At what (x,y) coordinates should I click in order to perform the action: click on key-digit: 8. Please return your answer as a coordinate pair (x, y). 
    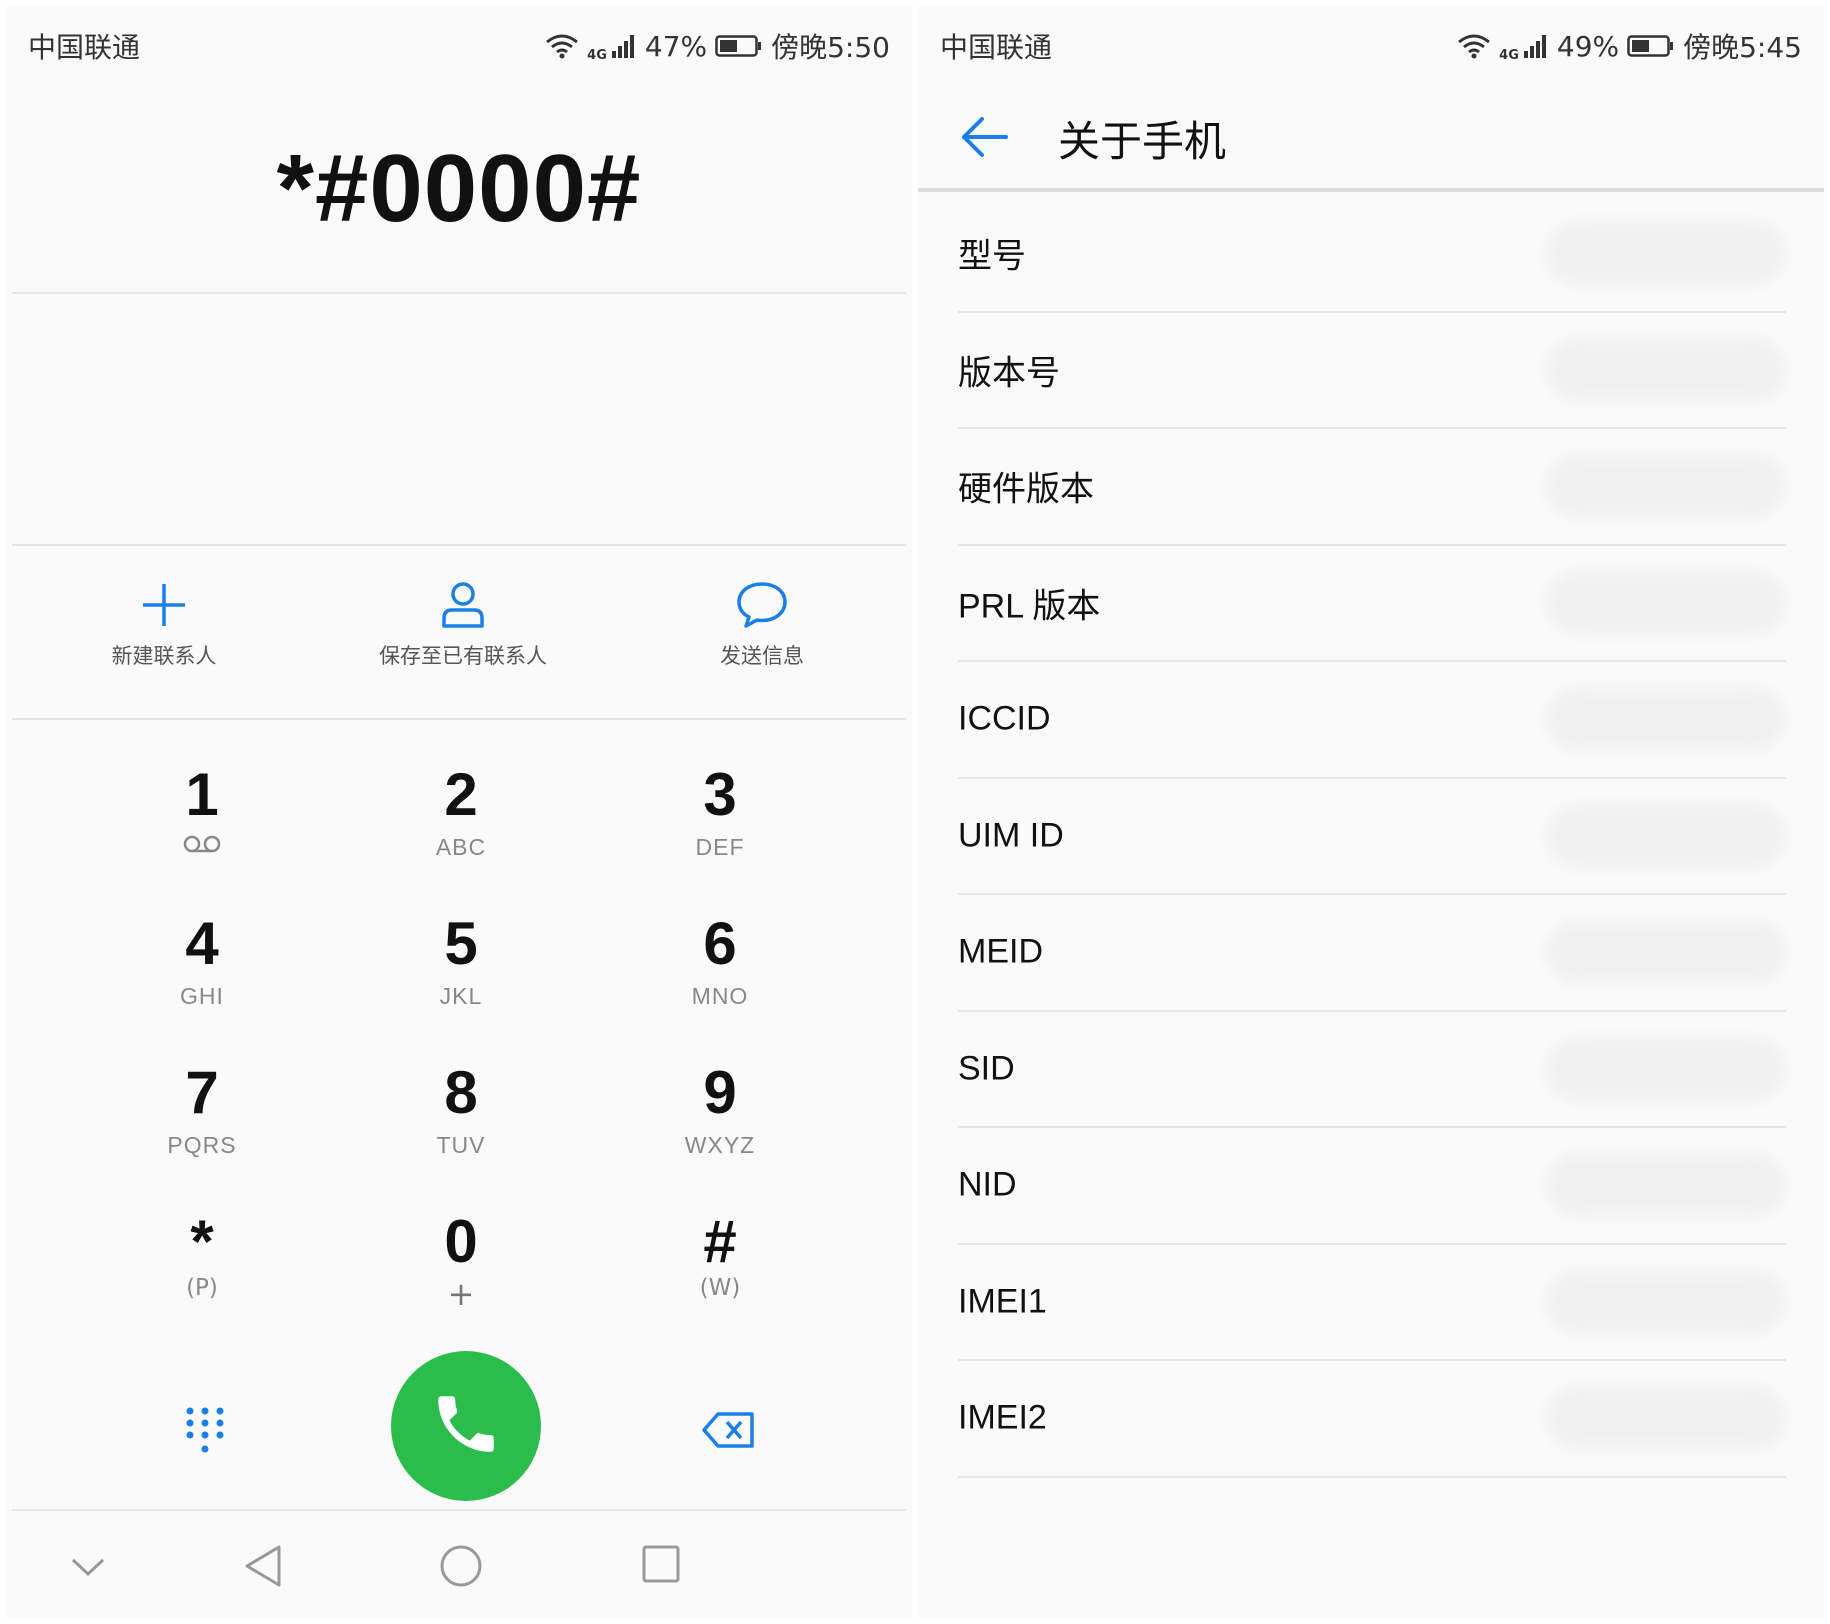
    Looking at the image, I should click on (461, 1092).